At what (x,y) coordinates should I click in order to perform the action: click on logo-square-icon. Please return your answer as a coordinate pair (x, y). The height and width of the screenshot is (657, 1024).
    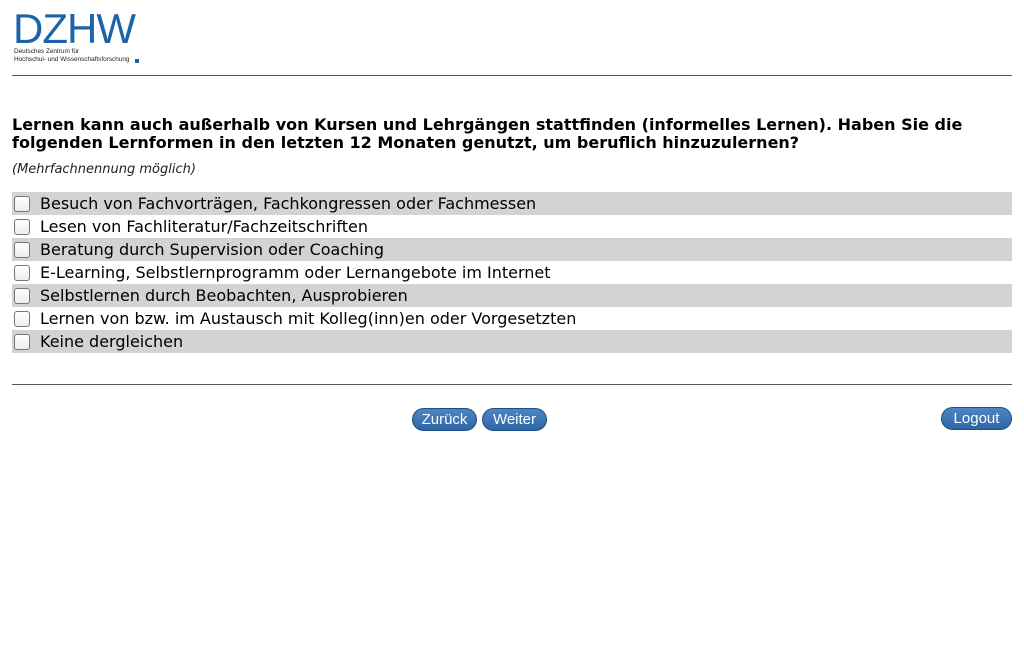
    Looking at the image, I should click on (137, 61).